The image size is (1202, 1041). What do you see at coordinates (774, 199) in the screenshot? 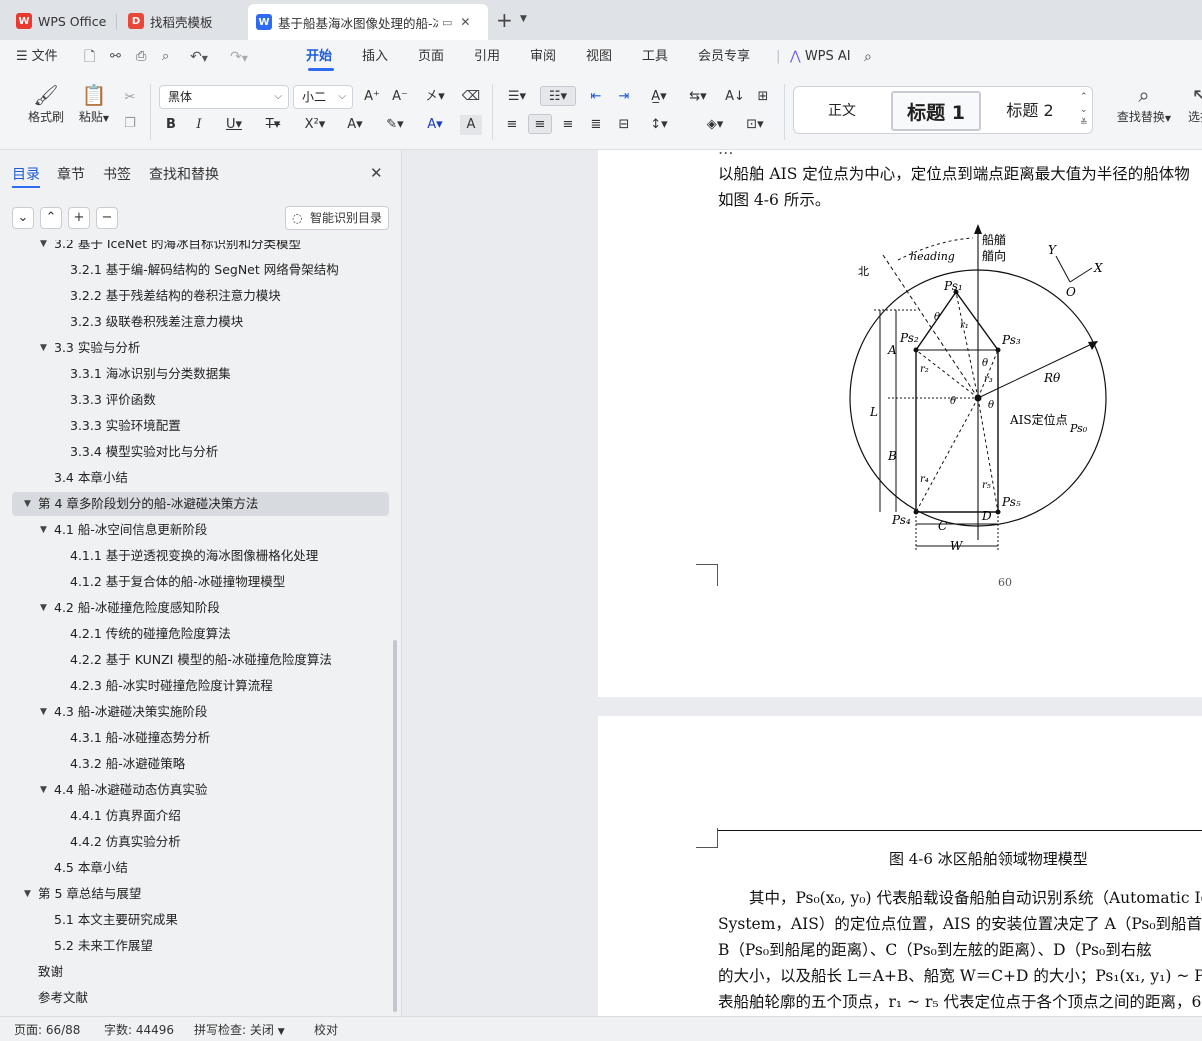
I see `doc-line: 如图 4-6 所示。` at bounding box center [774, 199].